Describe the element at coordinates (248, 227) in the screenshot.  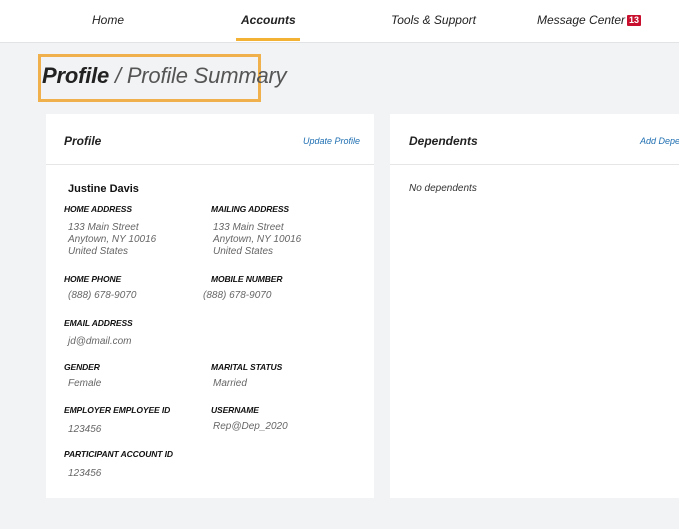
I see `mailing-address-line-1: 133 Main Street` at that location.